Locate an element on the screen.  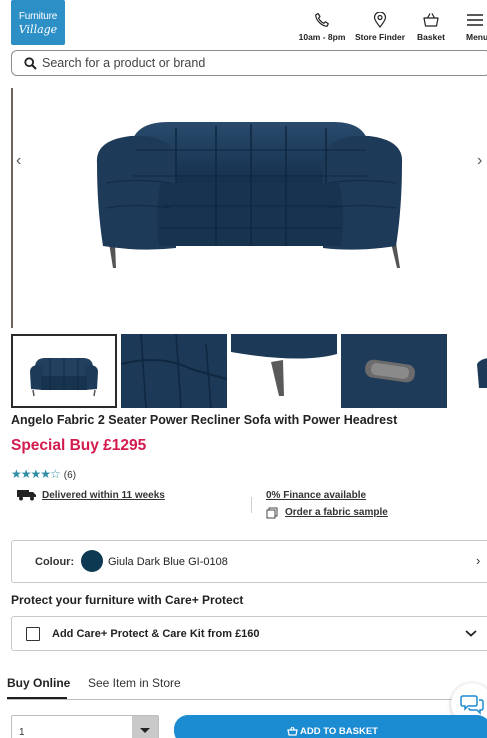
logo-line2: Village is located at coordinates (38, 29).